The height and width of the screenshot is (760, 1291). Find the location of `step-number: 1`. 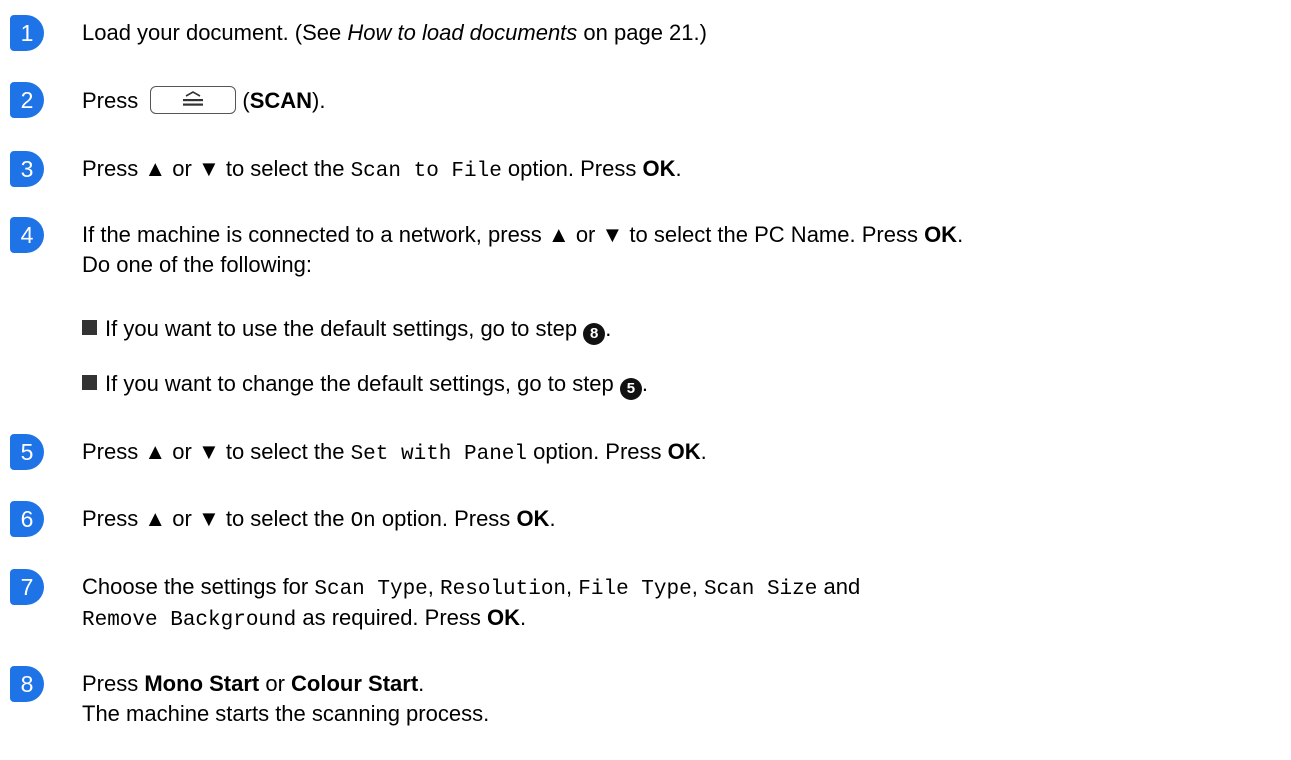

step-number: 1 is located at coordinates (27, 33).